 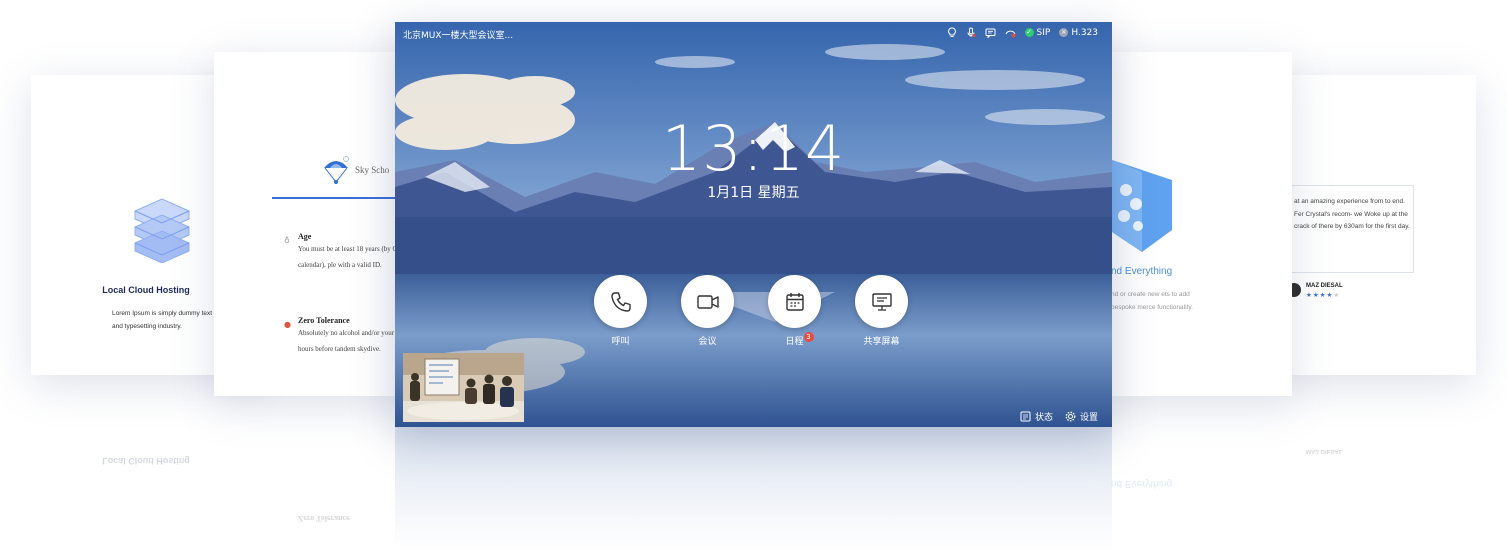 What do you see at coordinates (990, 33) in the screenshot?
I see `message-icon` at bounding box center [990, 33].